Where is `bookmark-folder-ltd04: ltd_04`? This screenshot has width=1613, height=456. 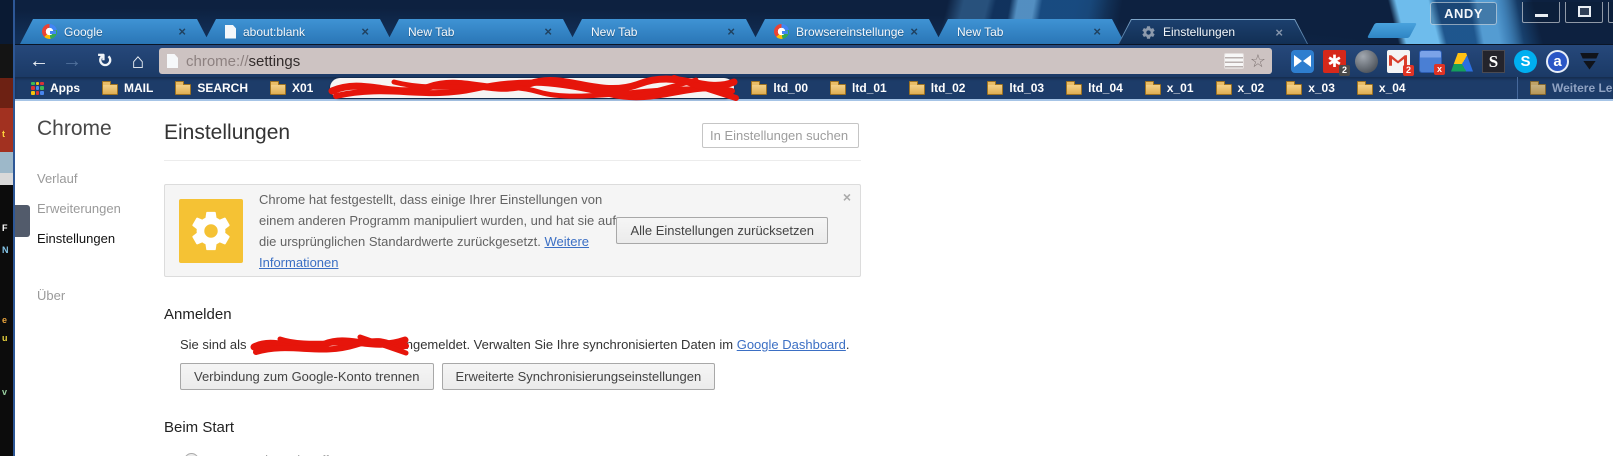 bookmark-folder-ltd04: ltd_04 is located at coordinates (1094, 88).